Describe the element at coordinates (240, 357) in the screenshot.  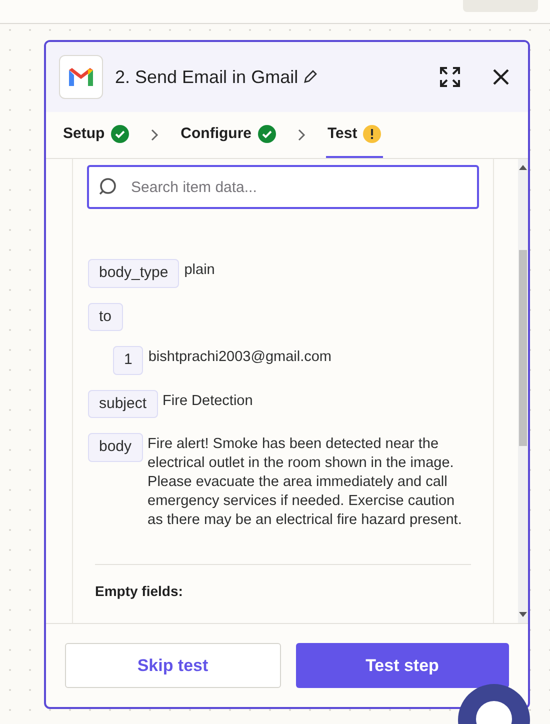
I see `field-value: bishtprachi2003@gmail.com` at that location.